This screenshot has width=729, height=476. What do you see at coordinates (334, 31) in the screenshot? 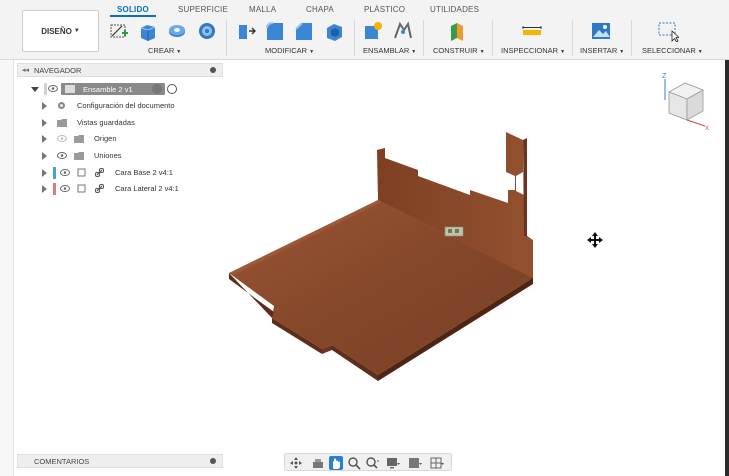
I see `shell-icon` at bounding box center [334, 31].